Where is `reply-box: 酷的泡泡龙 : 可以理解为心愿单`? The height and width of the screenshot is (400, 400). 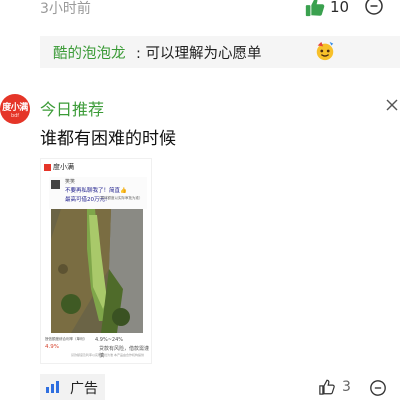
reply-box: 酷的泡泡龙 : 可以理解为心愿单 is located at coordinates (220, 52).